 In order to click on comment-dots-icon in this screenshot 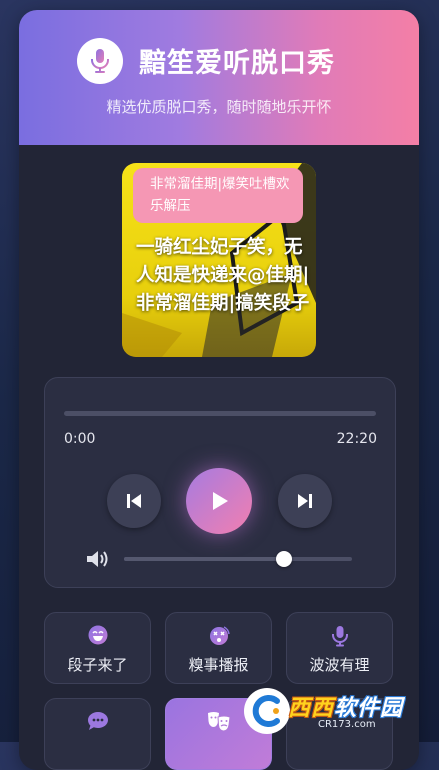, I will do `click(97, 721)`.